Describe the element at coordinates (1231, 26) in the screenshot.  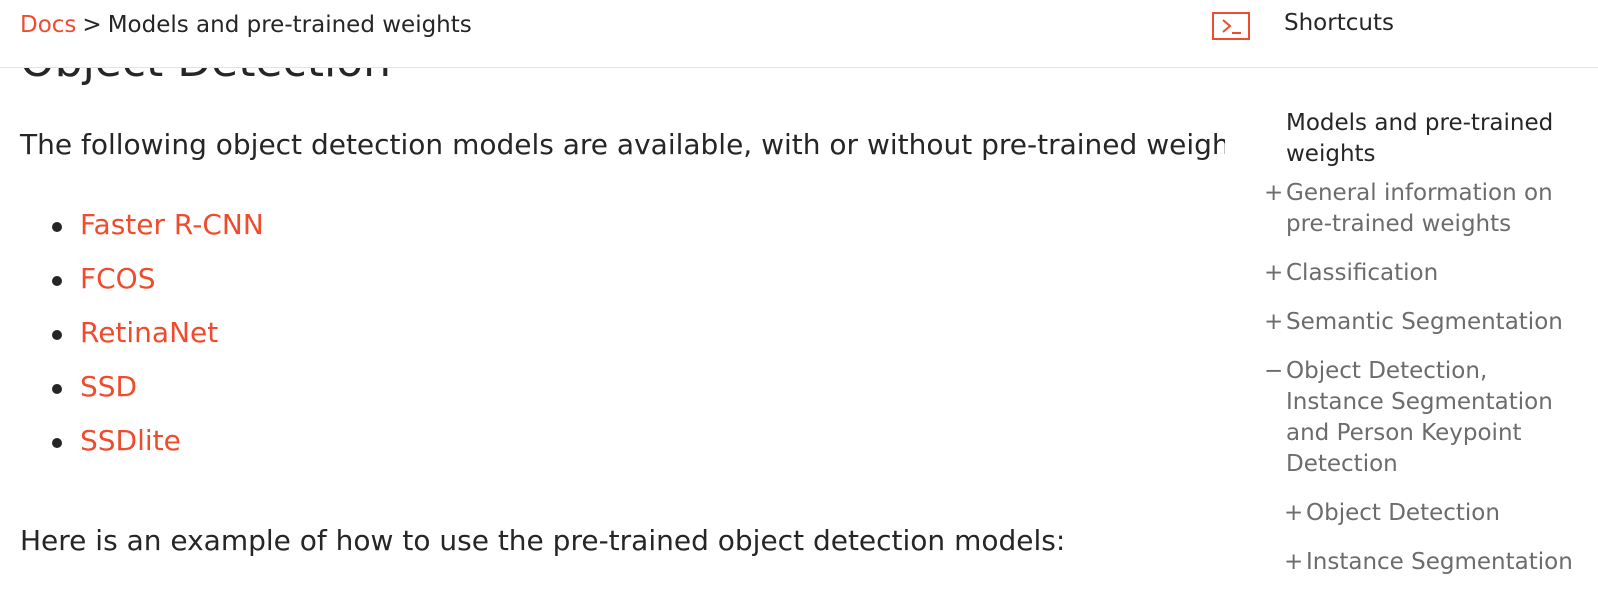
I see `terminal-icon` at that location.